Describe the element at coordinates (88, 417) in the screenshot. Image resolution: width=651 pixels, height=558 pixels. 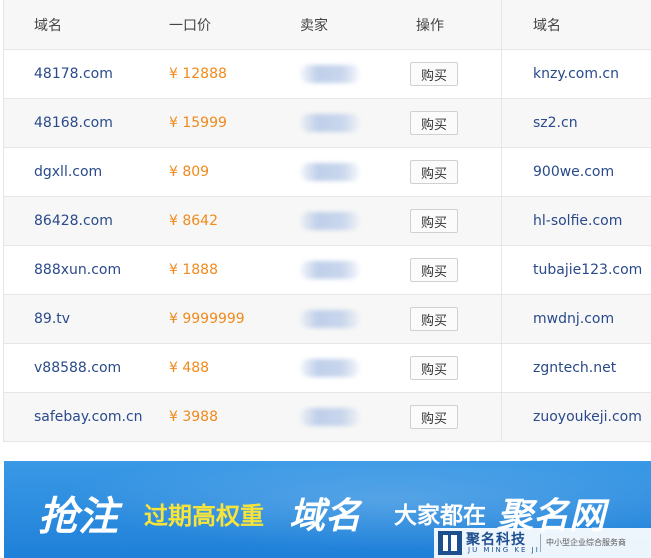
I see `domain-link: safebay.com.cn` at that location.